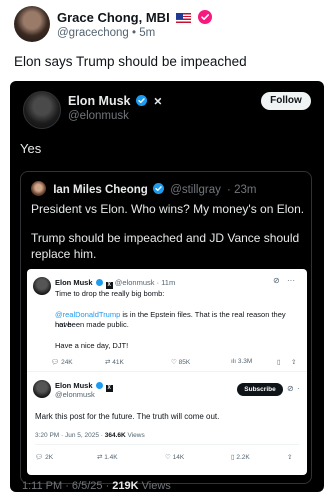 The height and width of the screenshot is (500, 336). Describe the element at coordinates (107, 457) in the screenshot. I see `repost-stat: ⇄ 1.4K` at that location.